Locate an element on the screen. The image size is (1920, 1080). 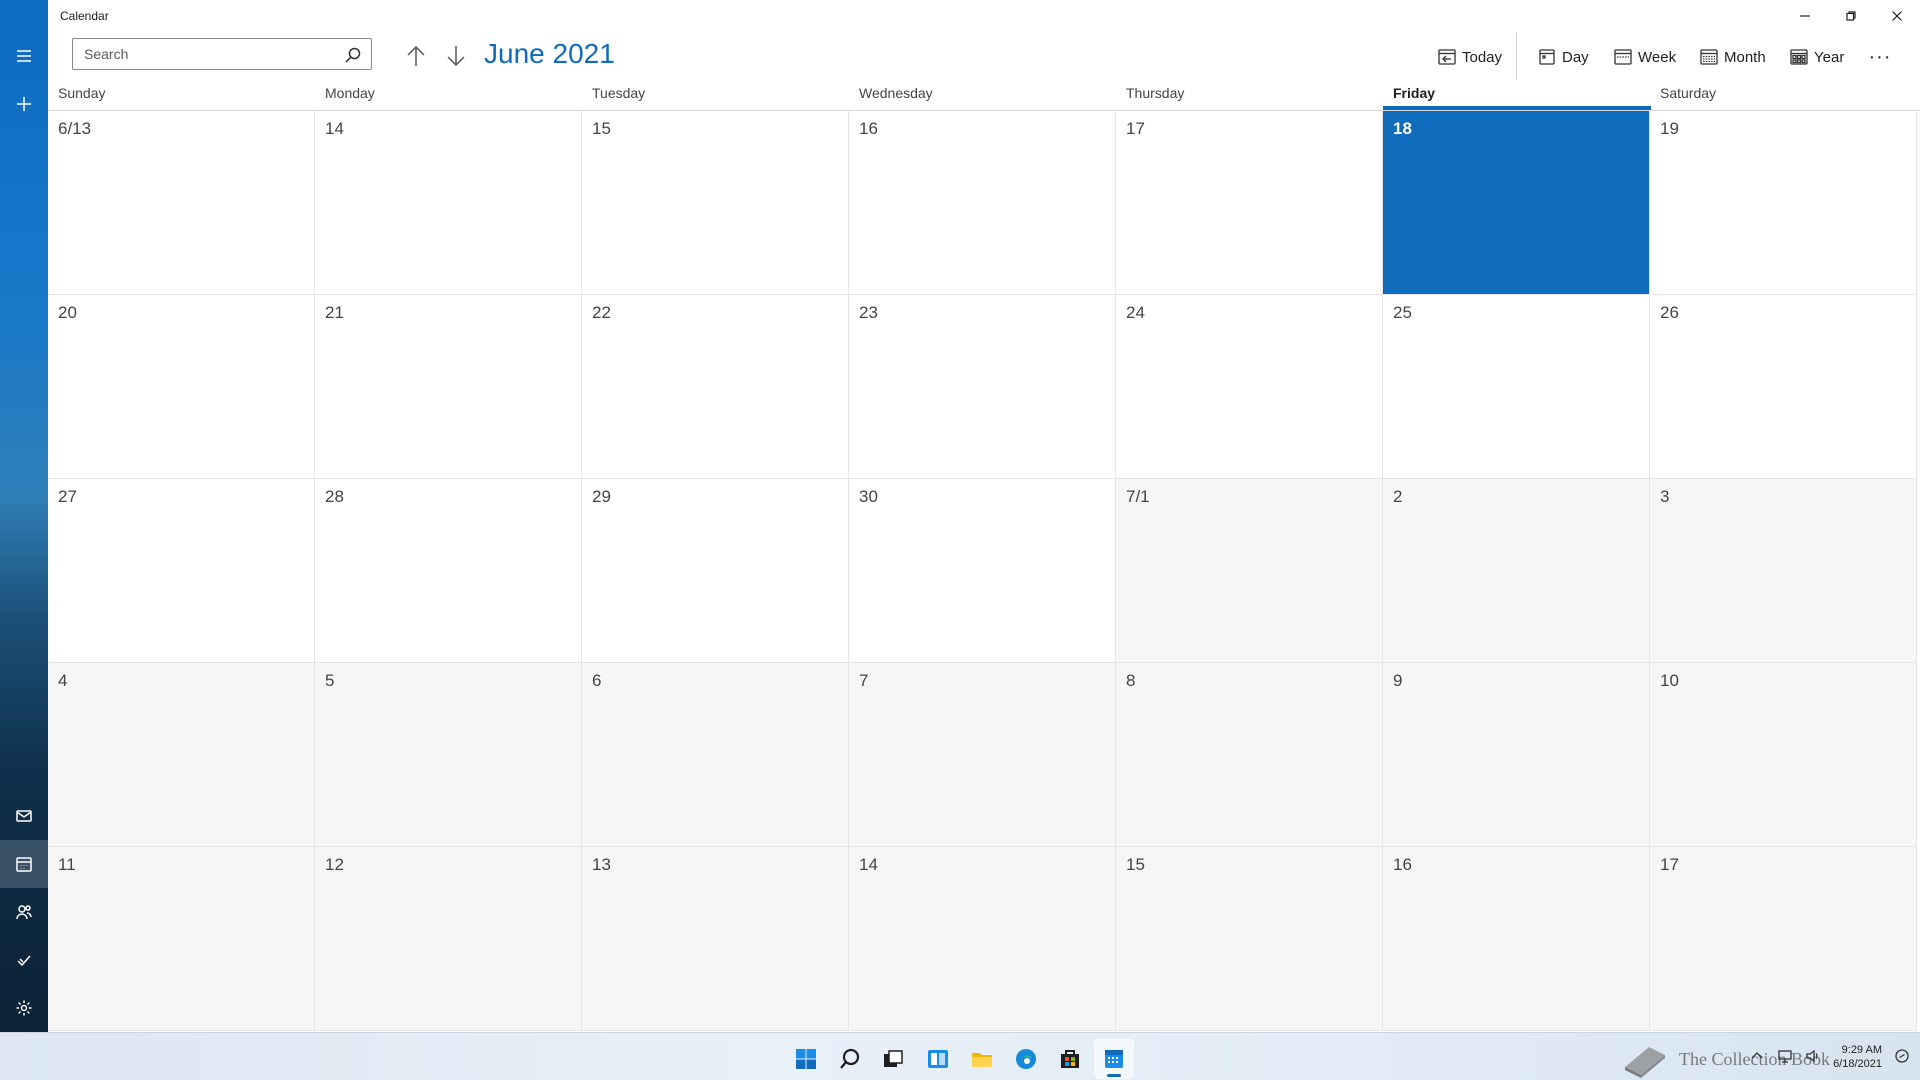
week-view-button: Week is located at coordinates (1645, 57).